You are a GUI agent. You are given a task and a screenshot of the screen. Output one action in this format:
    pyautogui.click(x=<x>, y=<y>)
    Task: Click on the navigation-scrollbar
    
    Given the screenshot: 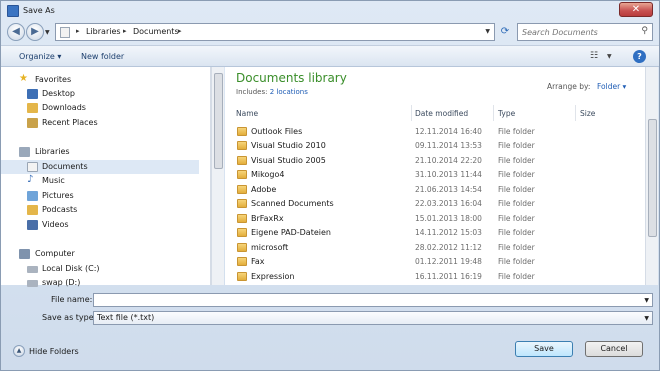 What is the action you would take?
    pyautogui.click(x=217, y=176)
    